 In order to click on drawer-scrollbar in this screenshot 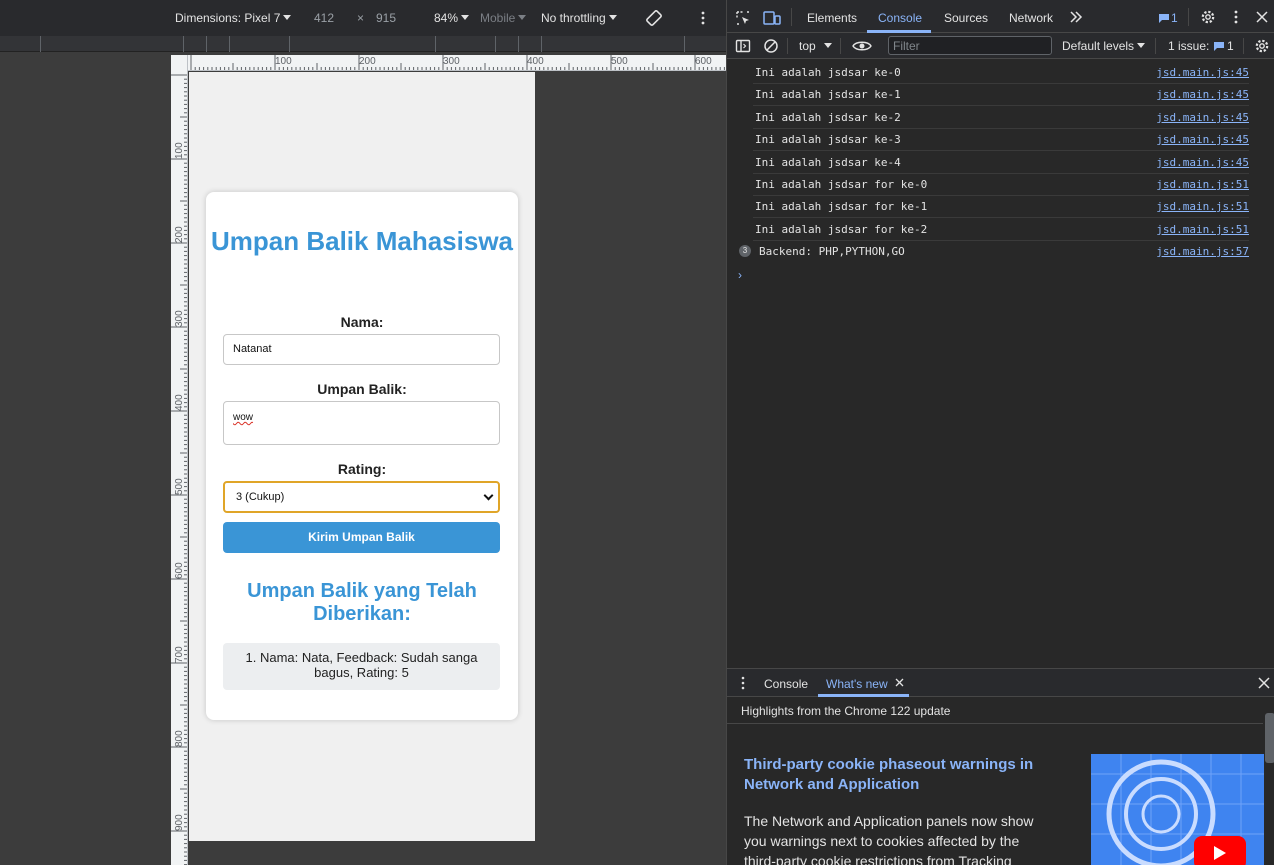, I will do `click(1269, 738)`.